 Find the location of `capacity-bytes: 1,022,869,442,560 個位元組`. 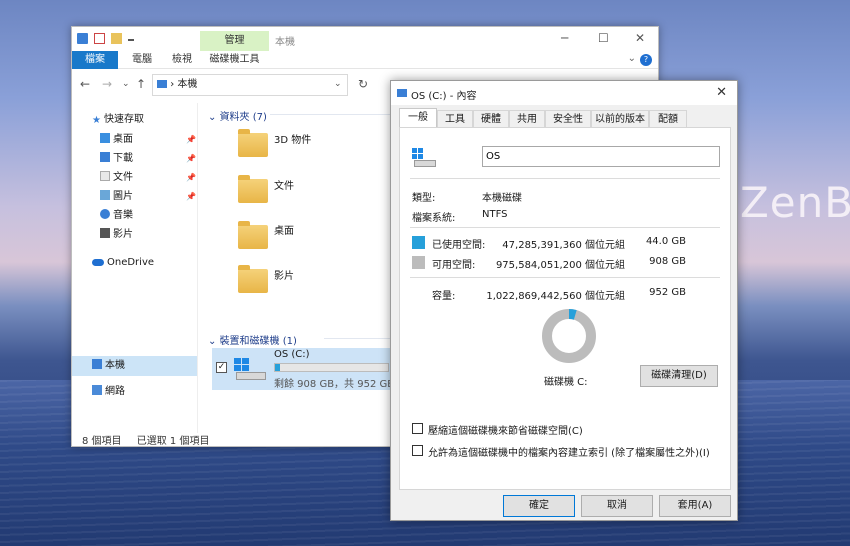

capacity-bytes: 1,022,869,442,560 個位元組 is located at coordinates (555, 296).